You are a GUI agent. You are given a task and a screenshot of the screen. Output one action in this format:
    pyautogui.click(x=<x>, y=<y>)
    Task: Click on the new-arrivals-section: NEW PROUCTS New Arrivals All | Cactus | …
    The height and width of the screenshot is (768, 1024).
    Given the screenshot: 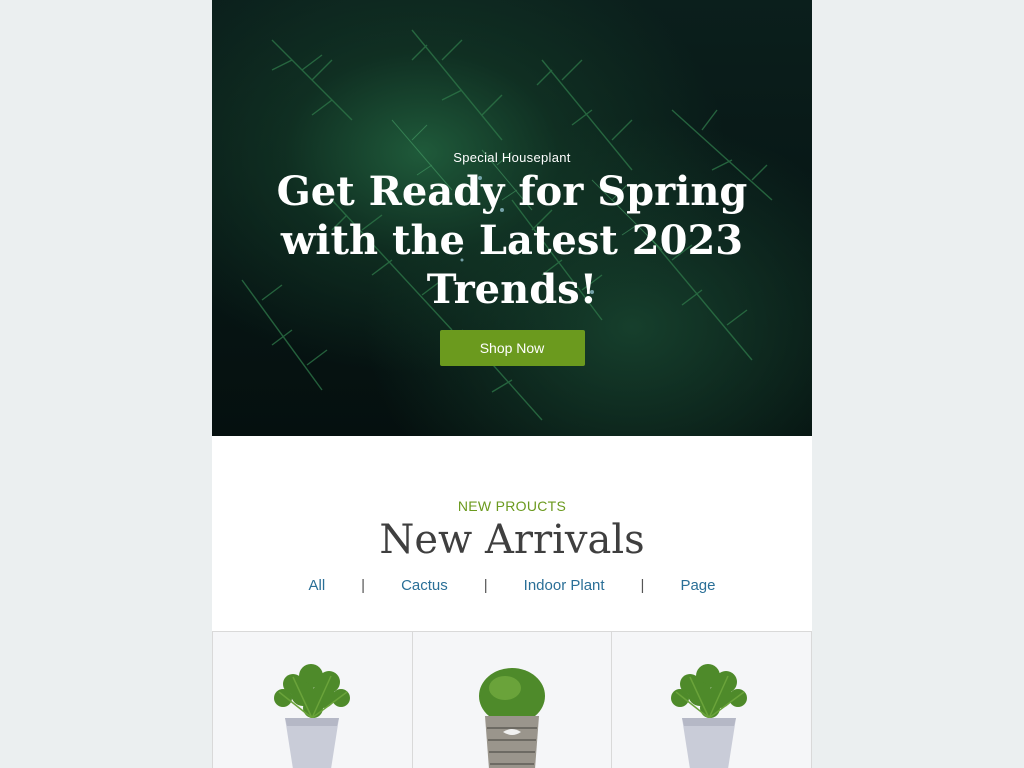 What is the action you would take?
    pyautogui.click(x=512, y=533)
    